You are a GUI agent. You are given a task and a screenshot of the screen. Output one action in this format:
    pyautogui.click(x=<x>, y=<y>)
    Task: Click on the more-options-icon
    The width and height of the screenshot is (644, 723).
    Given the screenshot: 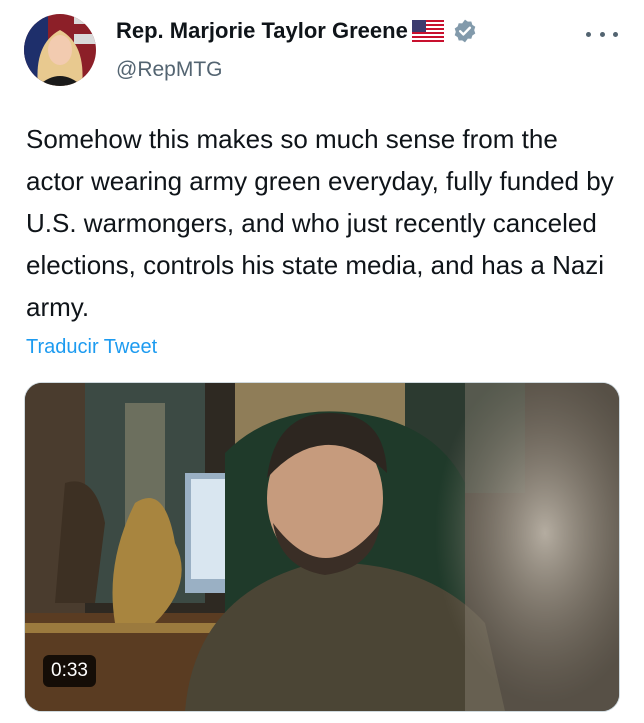 What is the action you would take?
    pyautogui.click(x=602, y=34)
    